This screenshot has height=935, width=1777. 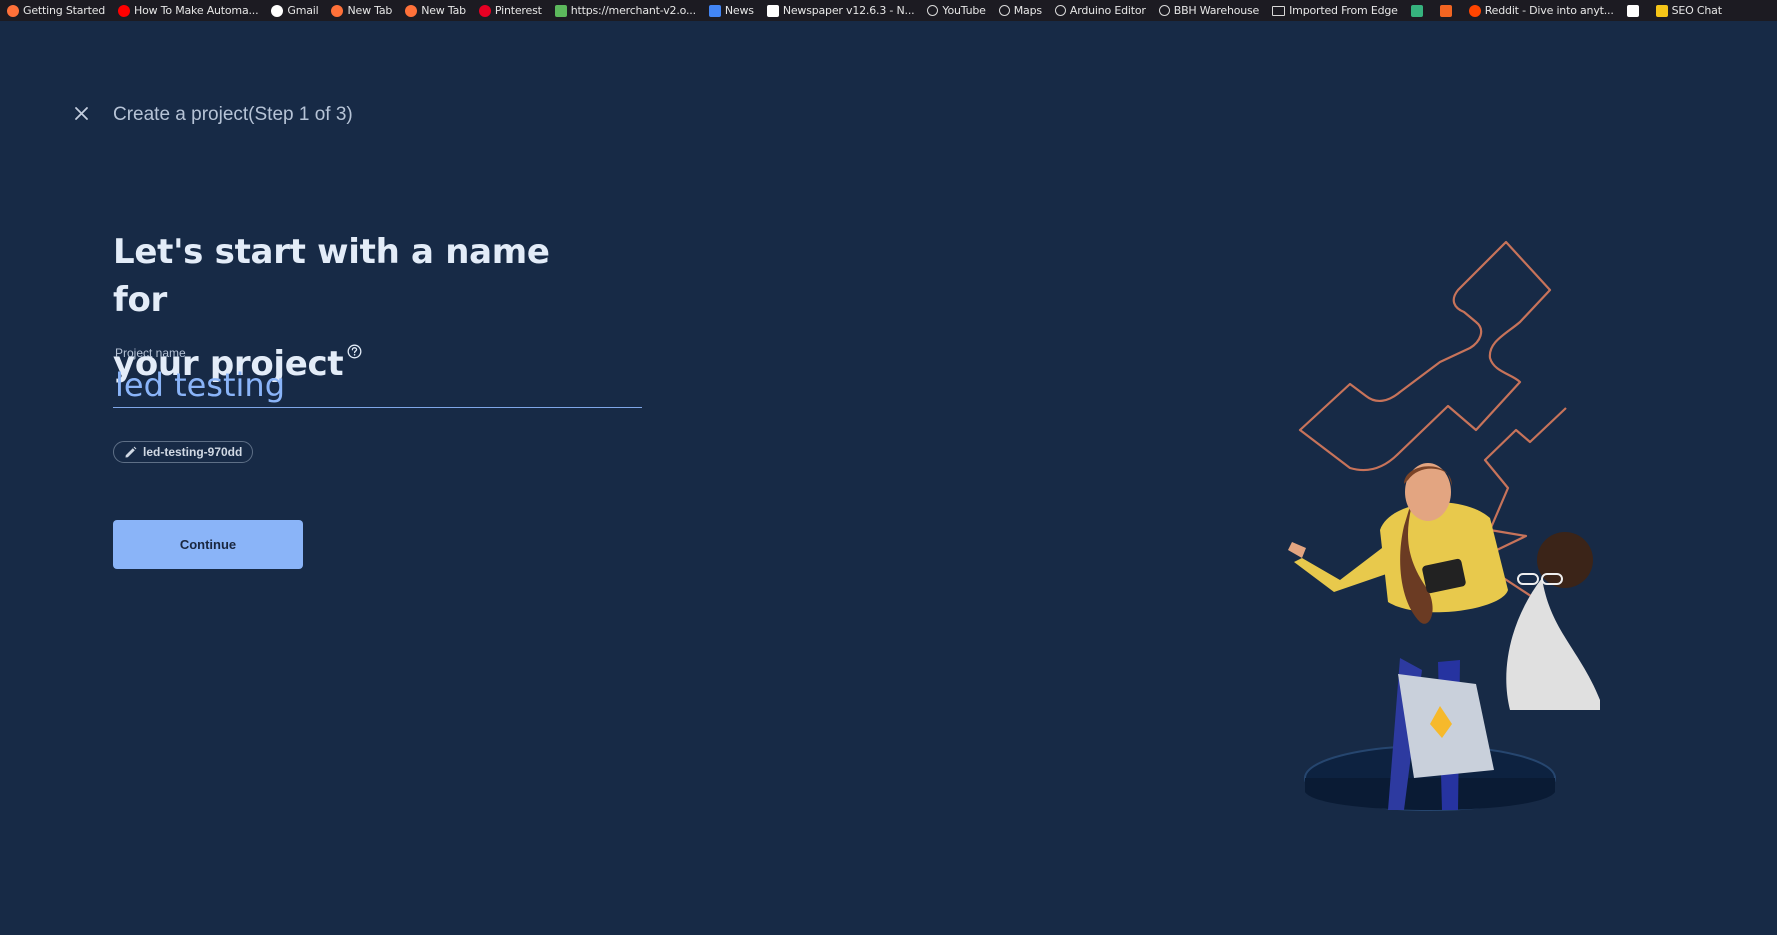 I want to click on close-icon, so click(x=81, y=113).